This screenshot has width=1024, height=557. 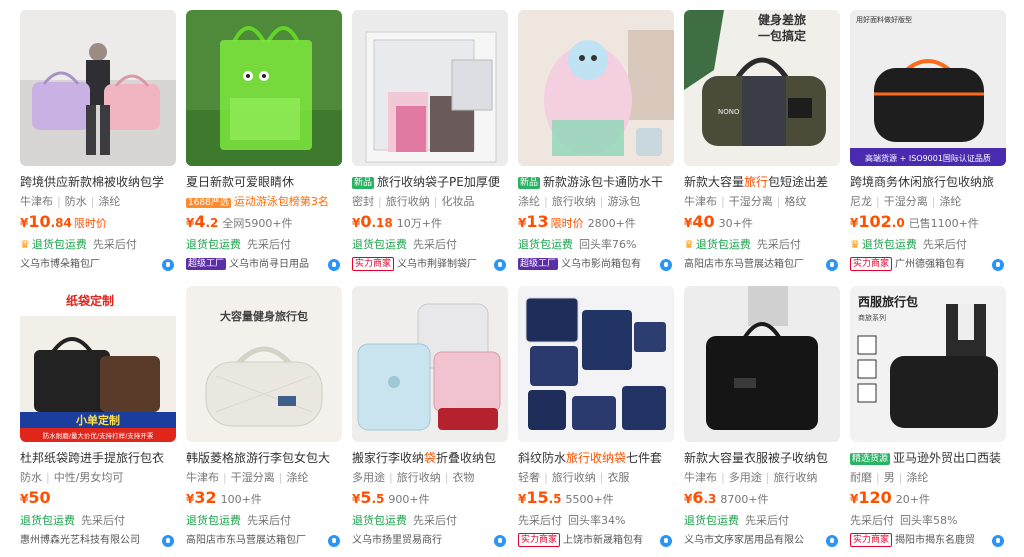 I want to click on shop-name: 惠州博森光艺科技有限公司, so click(x=98, y=541).